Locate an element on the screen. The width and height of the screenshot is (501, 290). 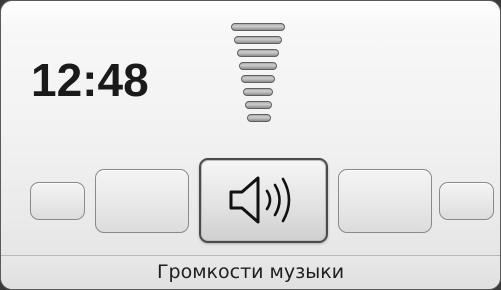
carousel-item-left is located at coordinates (142, 201).